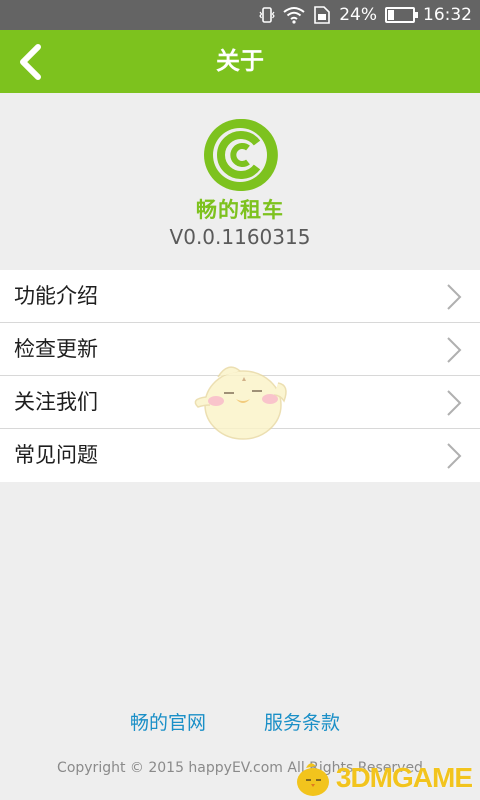 The width and height of the screenshot is (480, 800). Describe the element at coordinates (267, 15) in the screenshot. I see `vibrate-icon` at that location.